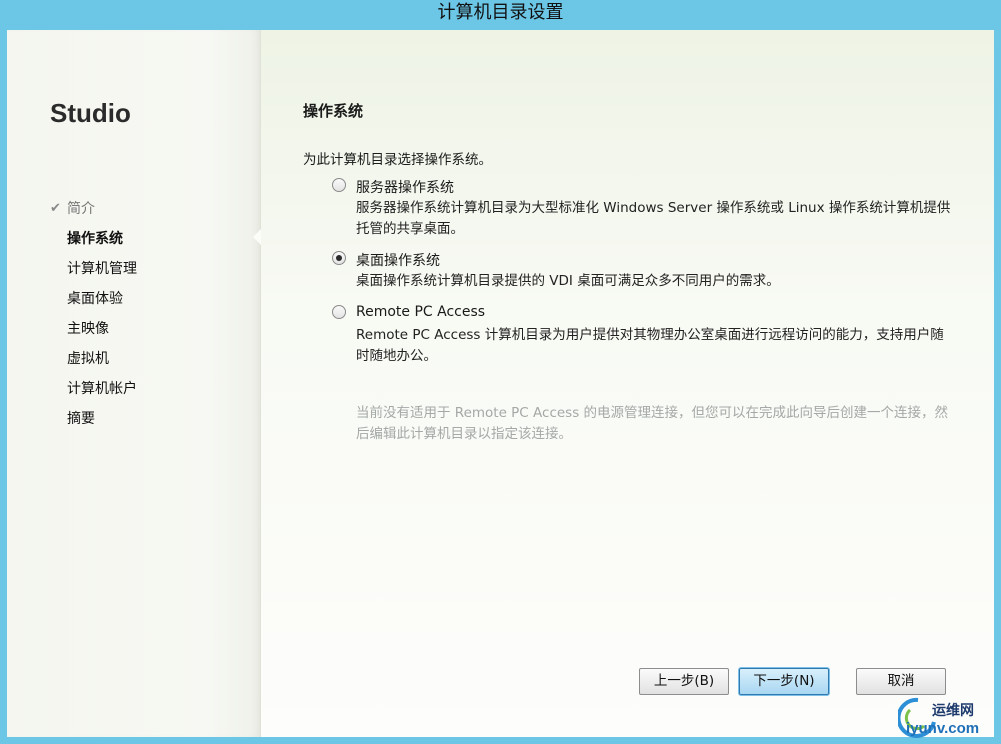 This screenshot has height=744, width=1001. What do you see at coordinates (784, 681) in the screenshot?
I see `next-button: 下一步(N)` at bounding box center [784, 681].